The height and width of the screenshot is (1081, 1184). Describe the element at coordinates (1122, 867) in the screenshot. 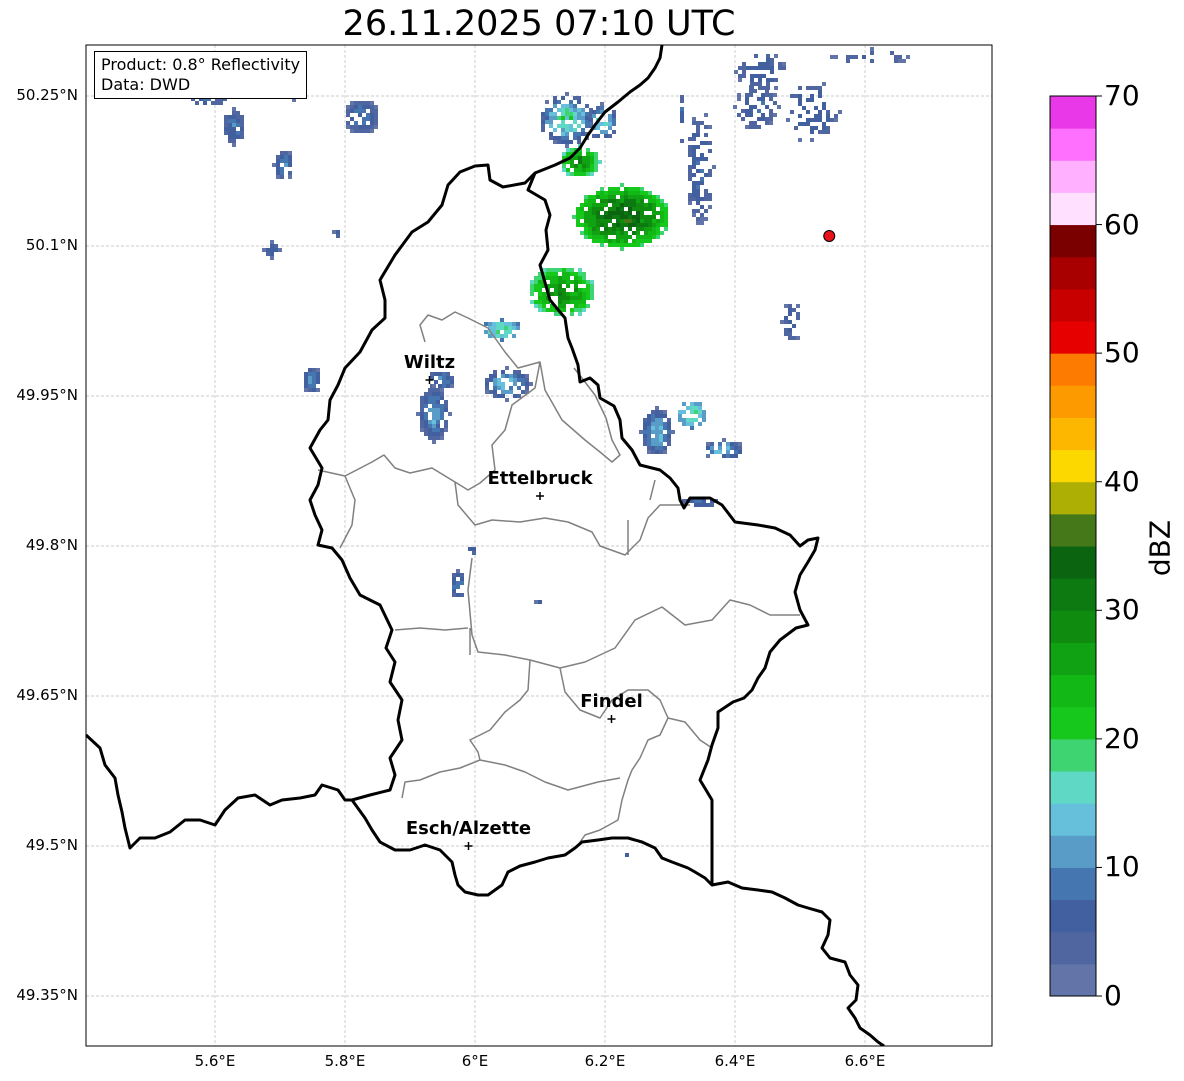

I see `colorbar-tick-label: 10` at that location.